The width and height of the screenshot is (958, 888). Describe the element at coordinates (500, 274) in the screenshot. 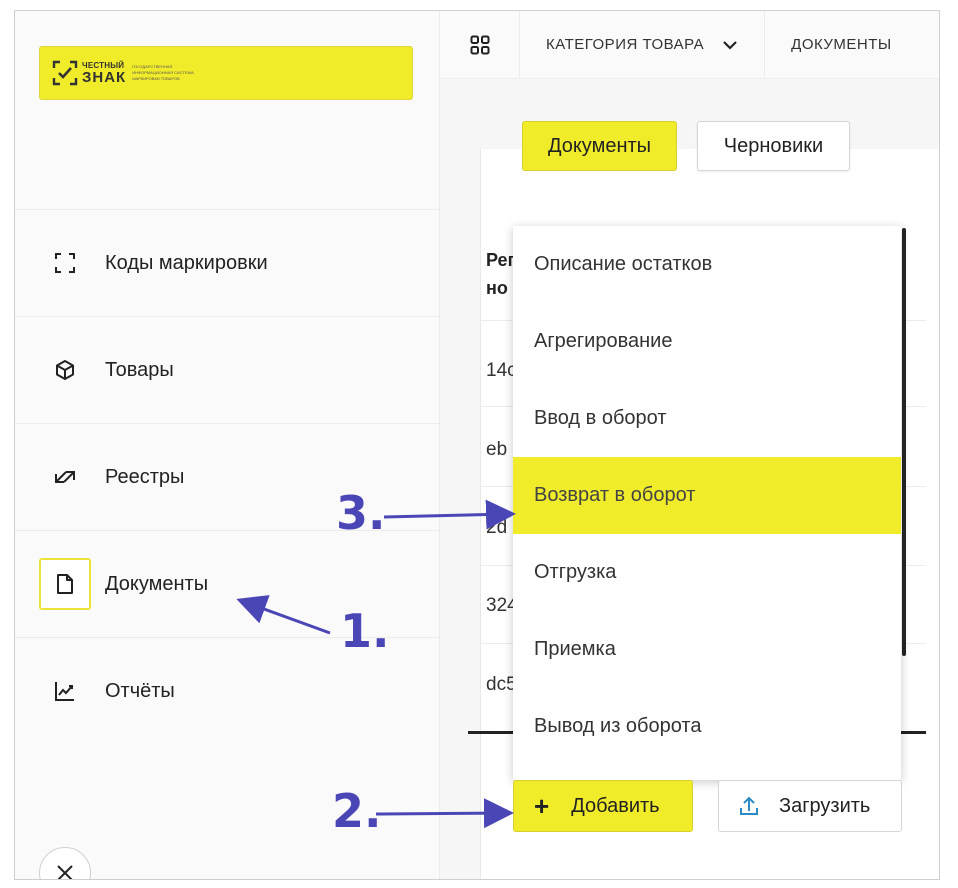

I see `table-header: Рег но` at that location.